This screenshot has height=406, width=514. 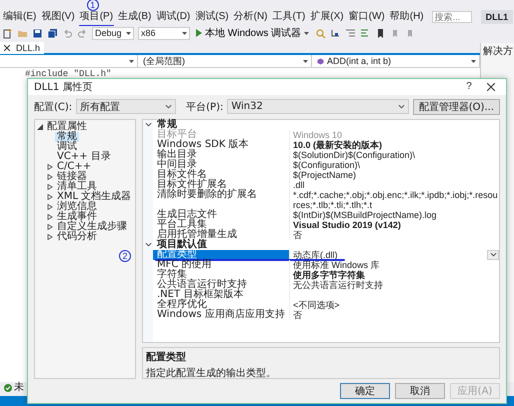 I want to click on property-value: 动态库(.dll), so click(x=315, y=255).